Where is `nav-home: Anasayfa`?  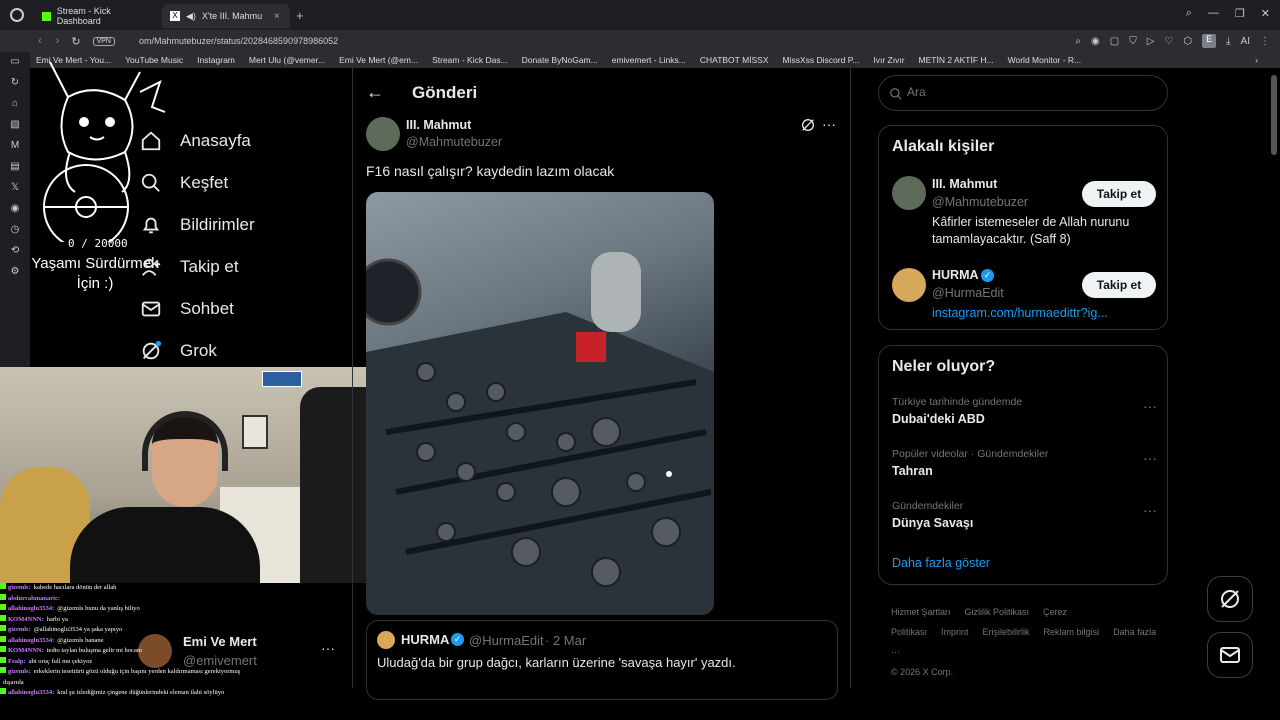 nav-home: Anasayfa is located at coordinates (195, 141).